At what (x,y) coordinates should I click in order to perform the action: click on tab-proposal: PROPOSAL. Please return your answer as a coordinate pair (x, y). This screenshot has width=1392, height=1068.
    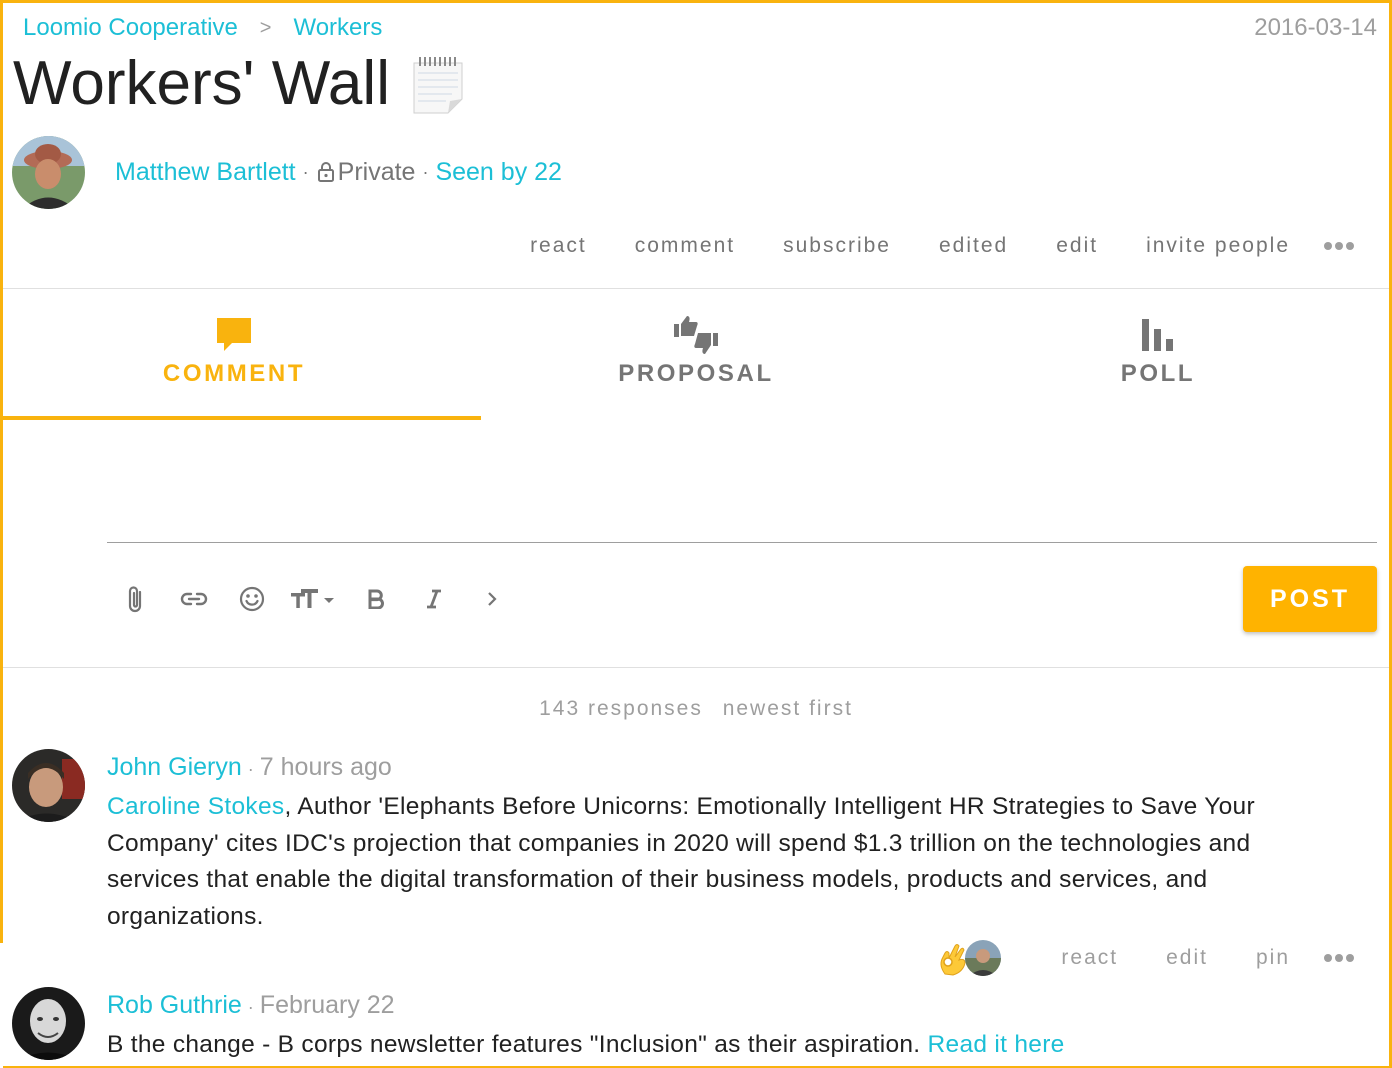
    Looking at the image, I should click on (696, 355).